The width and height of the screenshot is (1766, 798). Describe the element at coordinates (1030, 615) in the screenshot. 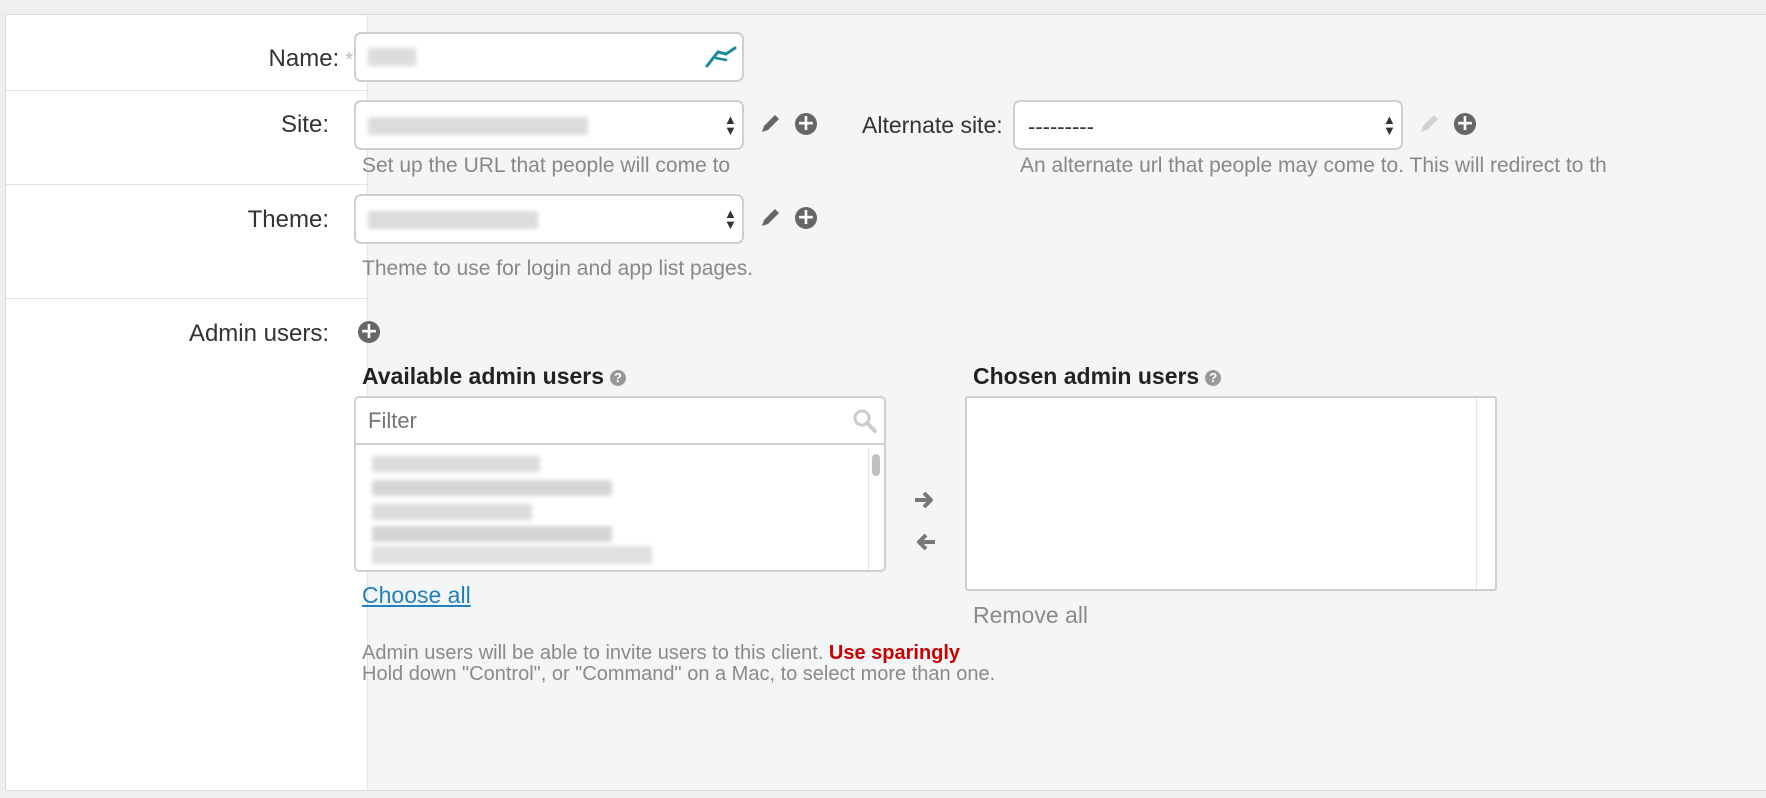

I see `remove-all-link: Remove all` at that location.